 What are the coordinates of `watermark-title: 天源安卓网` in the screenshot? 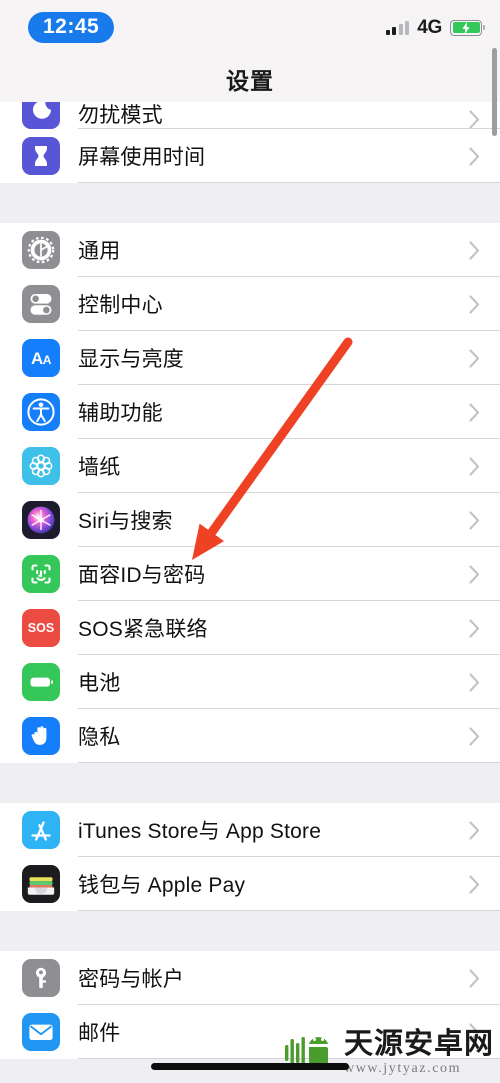 It's located at (418, 1044).